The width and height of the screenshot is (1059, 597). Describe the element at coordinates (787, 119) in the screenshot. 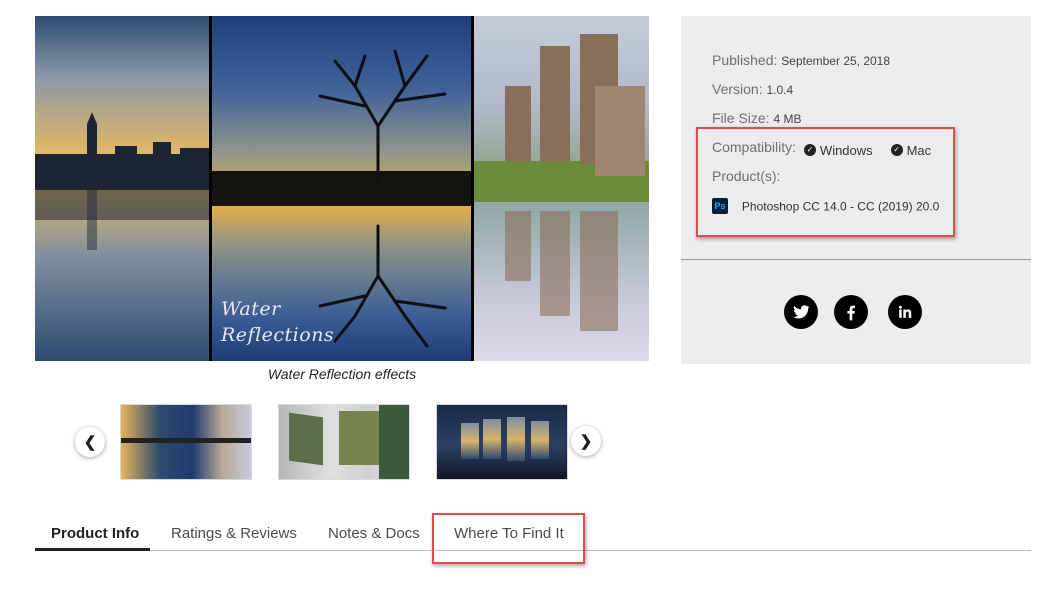

I see `filesize-value: 4 MB` at that location.